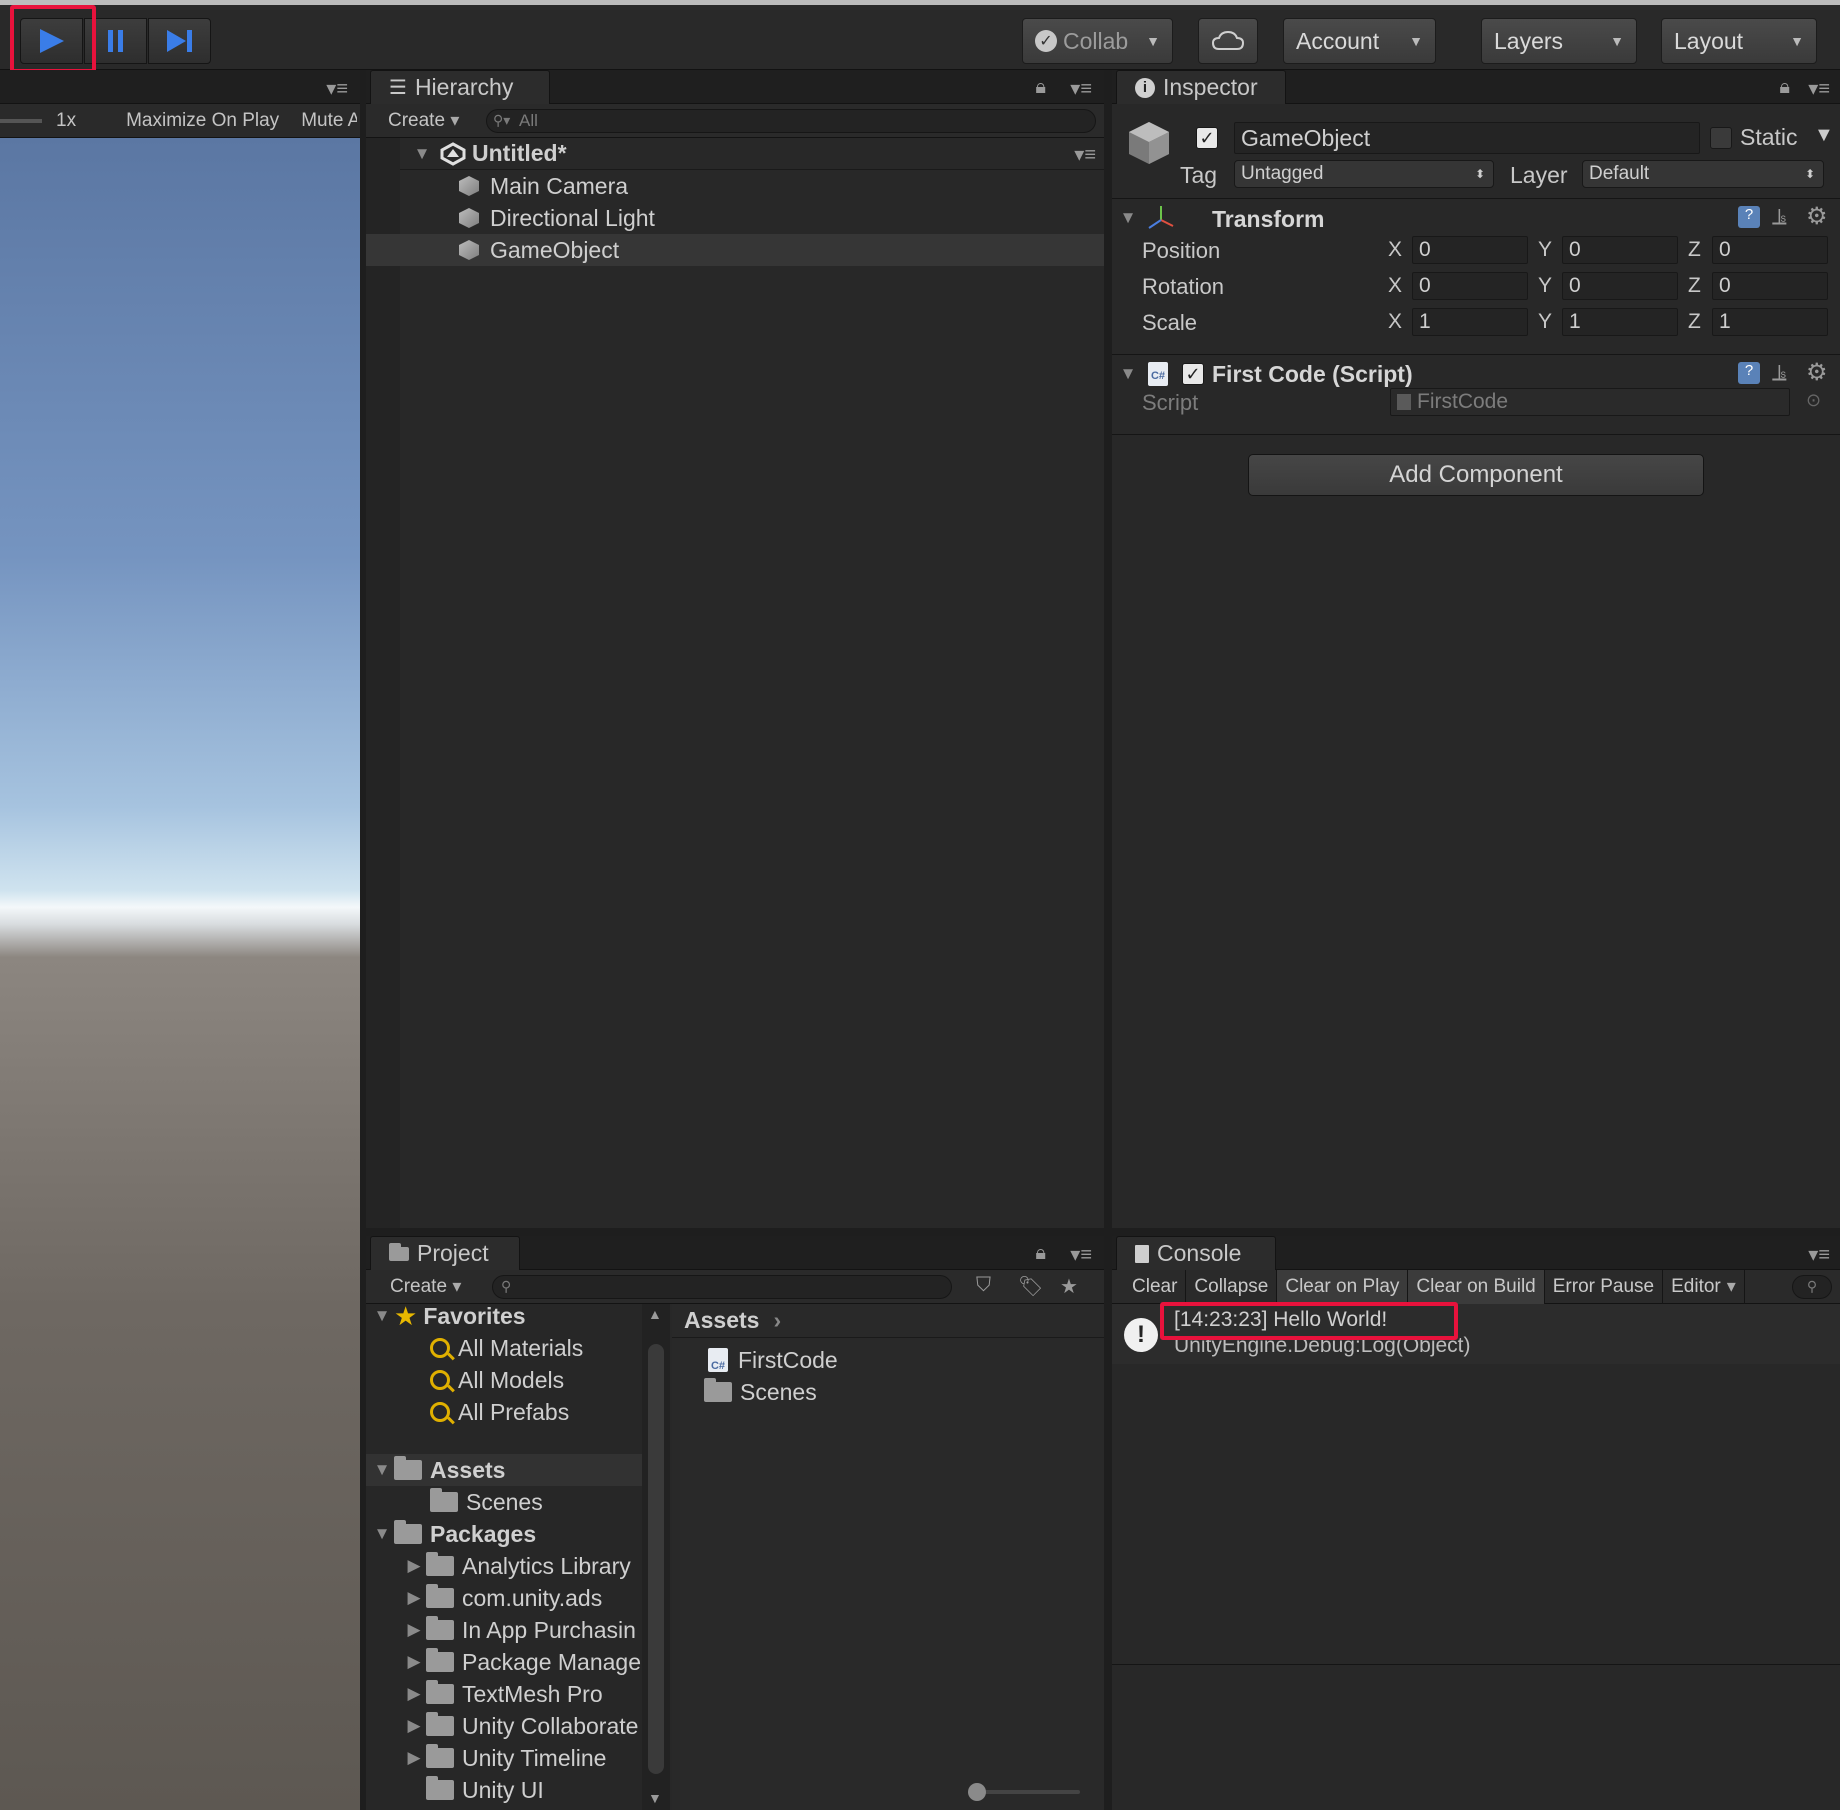 Image resolution: width=1840 pixels, height=1810 pixels. I want to click on package-item: ▶ TextMesh Pro, so click(502, 1694).